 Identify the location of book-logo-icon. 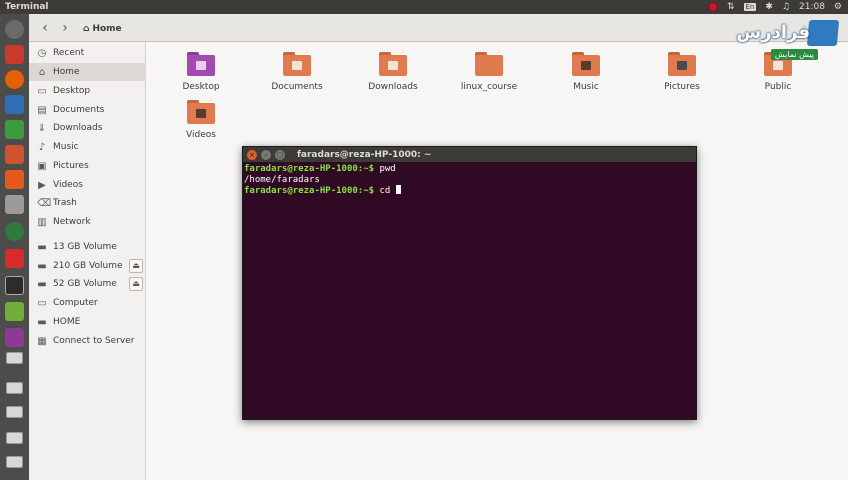
(823, 33).